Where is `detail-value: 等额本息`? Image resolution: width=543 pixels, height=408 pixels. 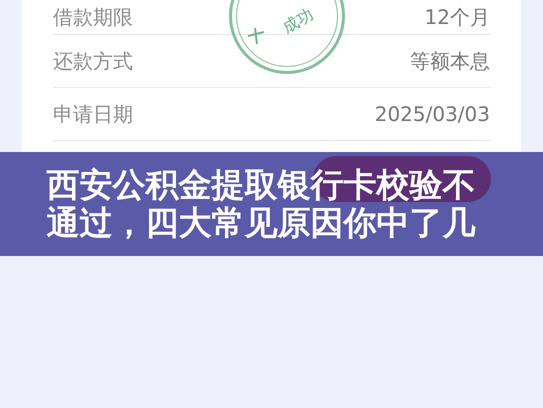 detail-value: 等额本息 is located at coordinates (450, 61).